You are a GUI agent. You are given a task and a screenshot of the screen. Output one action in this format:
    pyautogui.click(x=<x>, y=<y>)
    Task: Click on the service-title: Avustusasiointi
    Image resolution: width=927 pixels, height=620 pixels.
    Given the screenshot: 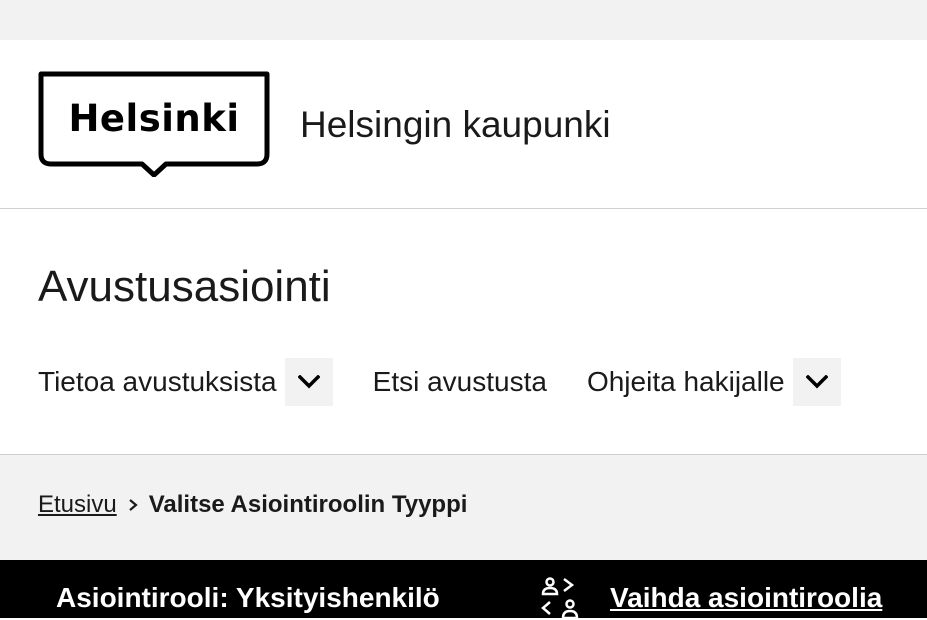 What is the action you would take?
    pyautogui.click(x=184, y=287)
    